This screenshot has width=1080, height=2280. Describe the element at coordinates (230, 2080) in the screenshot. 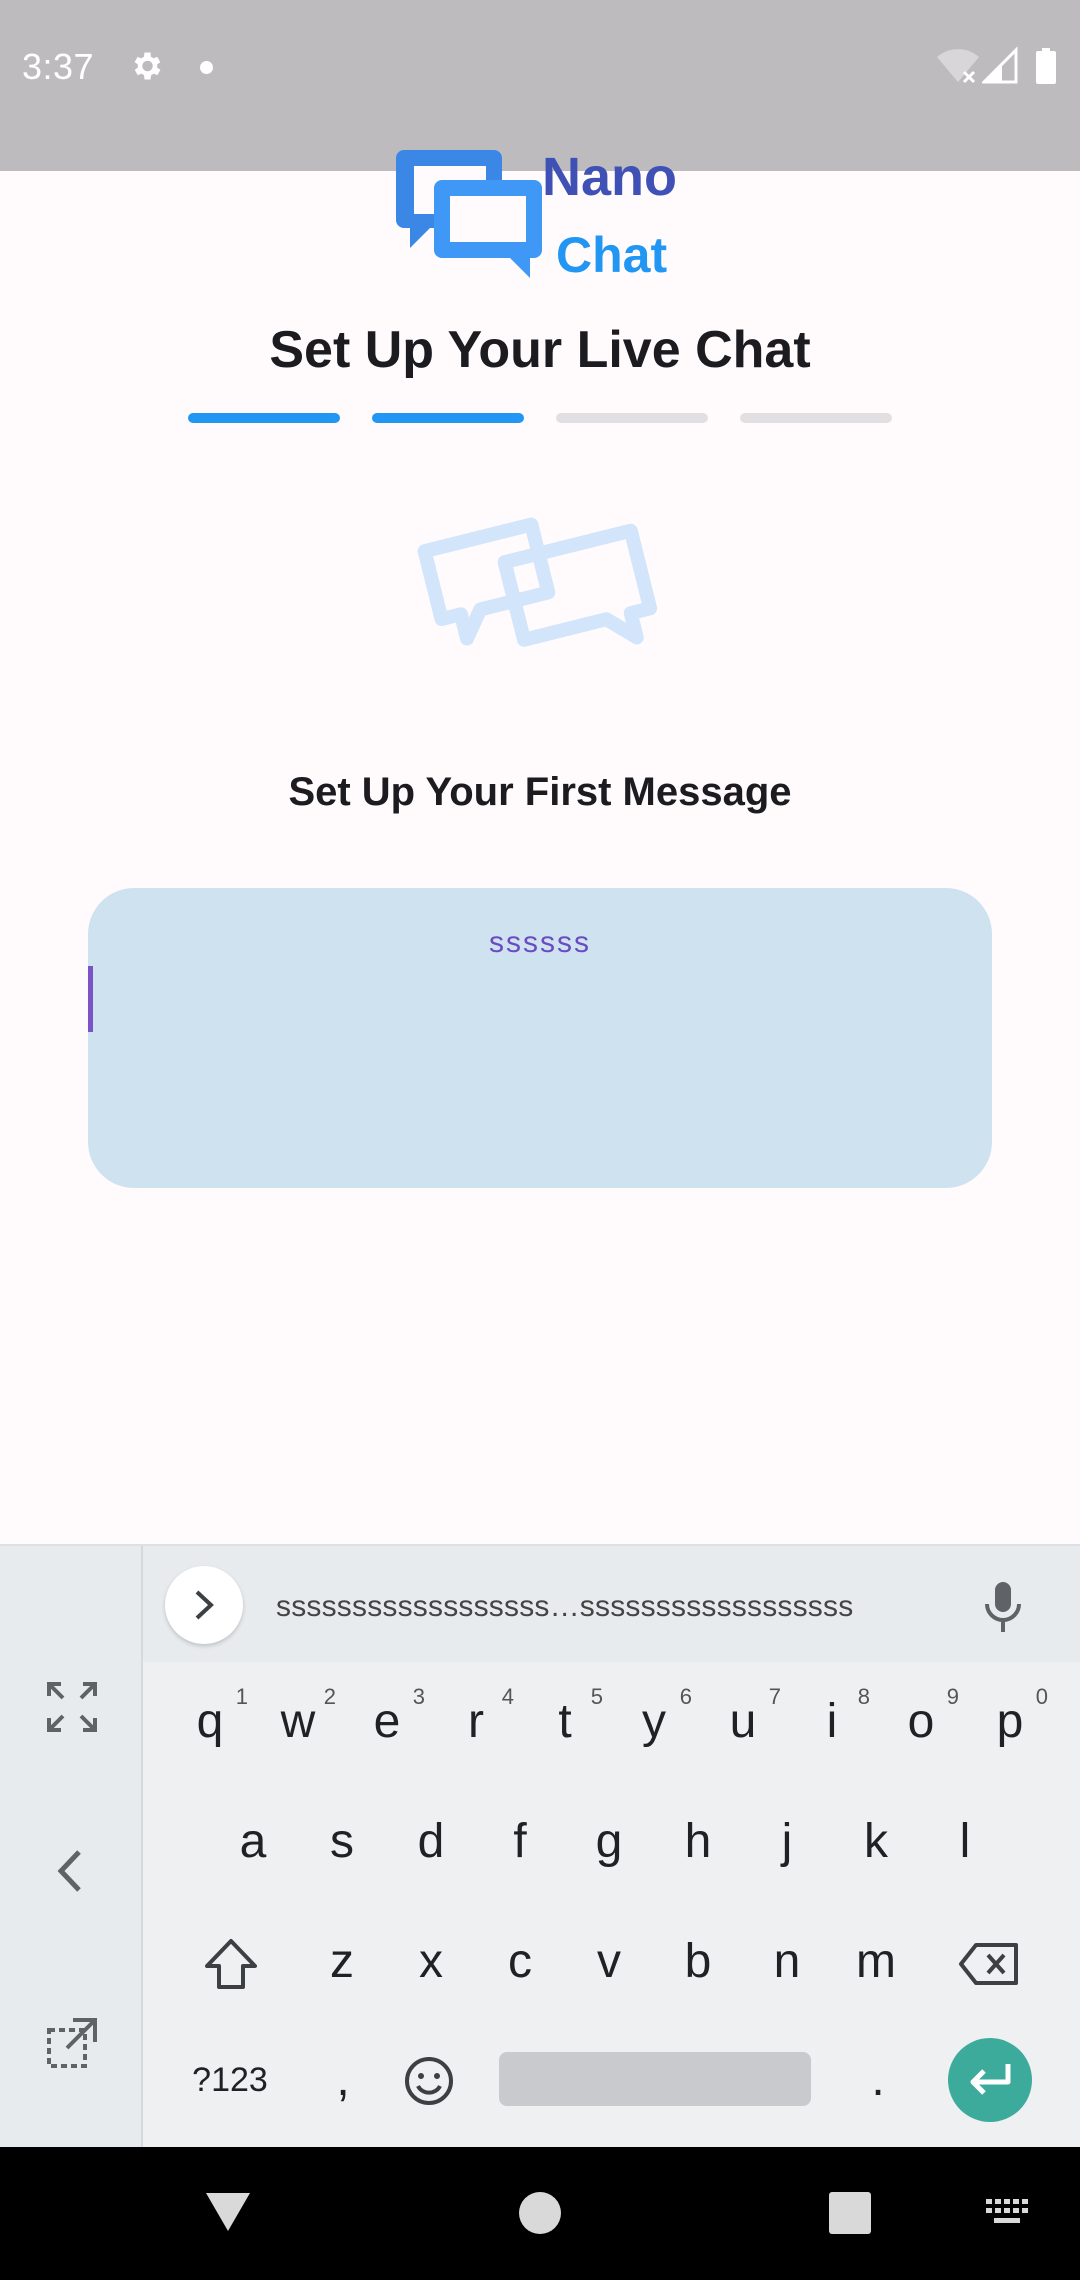

I see `symbols-key: ?123` at that location.